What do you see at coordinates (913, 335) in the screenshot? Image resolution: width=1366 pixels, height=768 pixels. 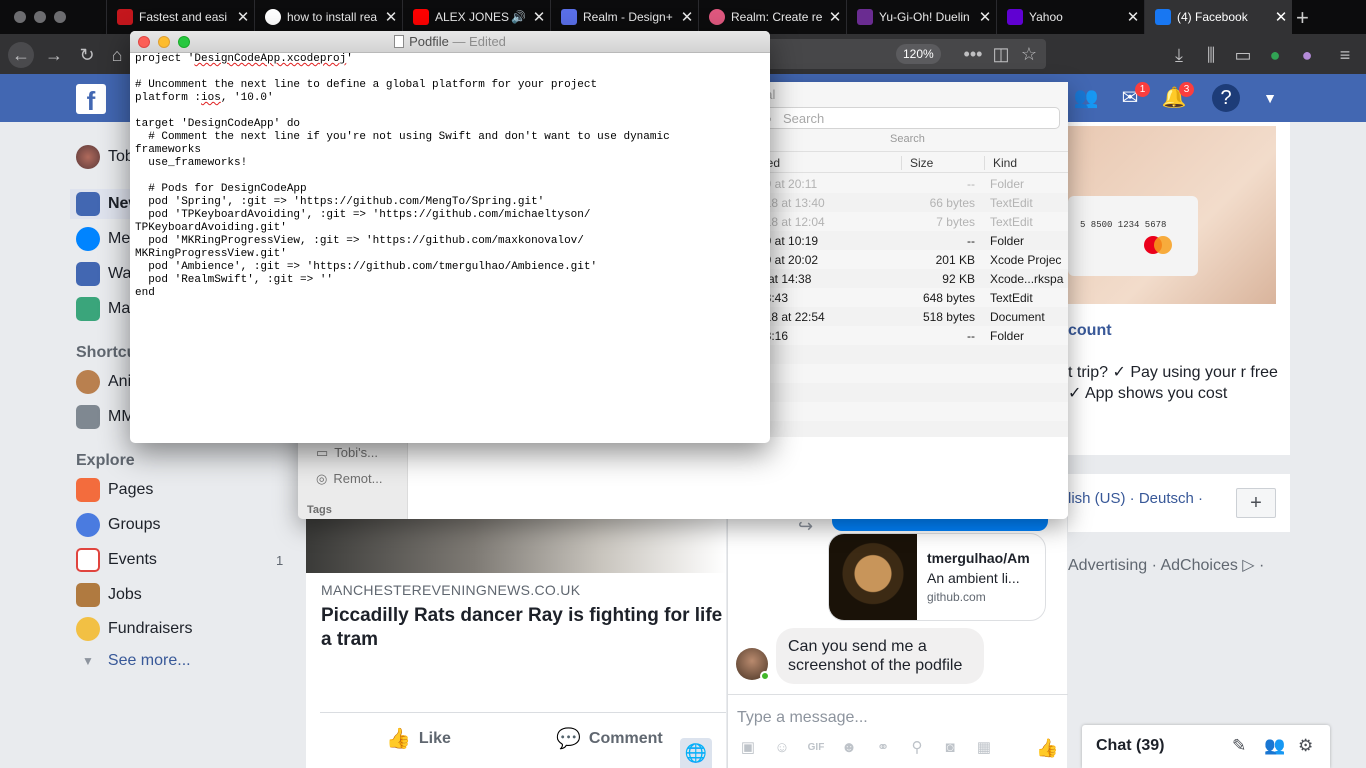 I see `list-item: 08:16 -- Folder` at bounding box center [913, 335].